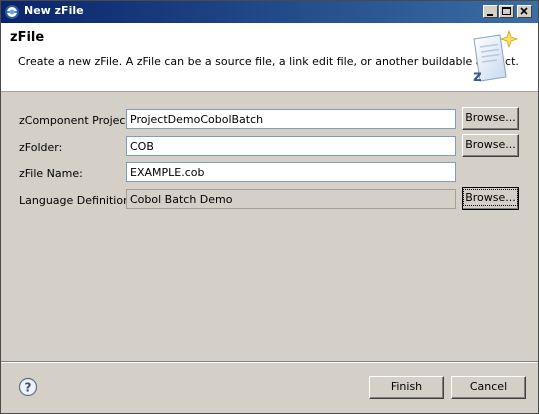 The image size is (539, 414). I want to click on svg-text: z, so click(477, 76).